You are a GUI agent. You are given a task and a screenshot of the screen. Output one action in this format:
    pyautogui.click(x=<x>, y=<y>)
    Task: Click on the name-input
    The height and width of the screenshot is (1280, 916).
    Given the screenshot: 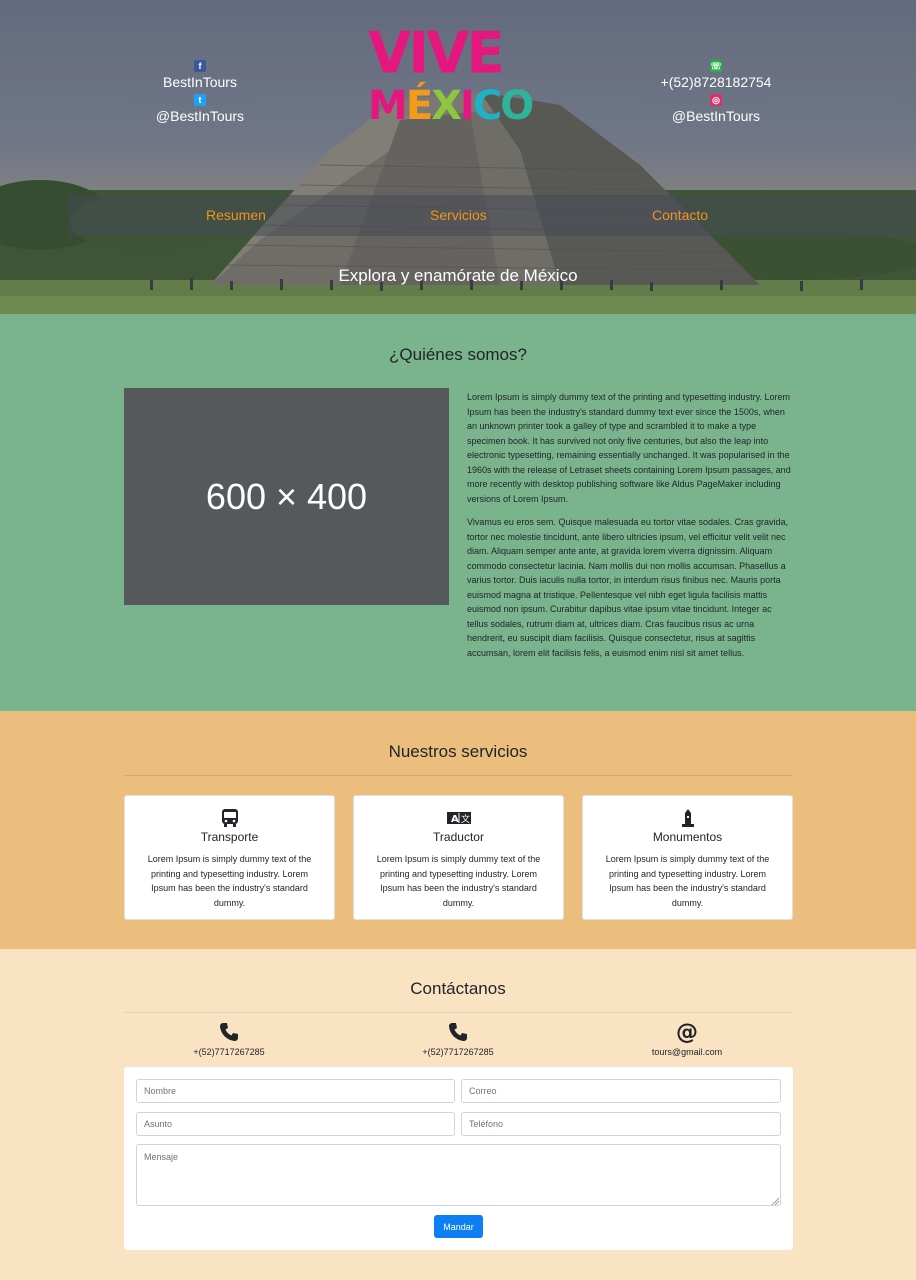 What is the action you would take?
    pyautogui.click(x=295, y=1091)
    